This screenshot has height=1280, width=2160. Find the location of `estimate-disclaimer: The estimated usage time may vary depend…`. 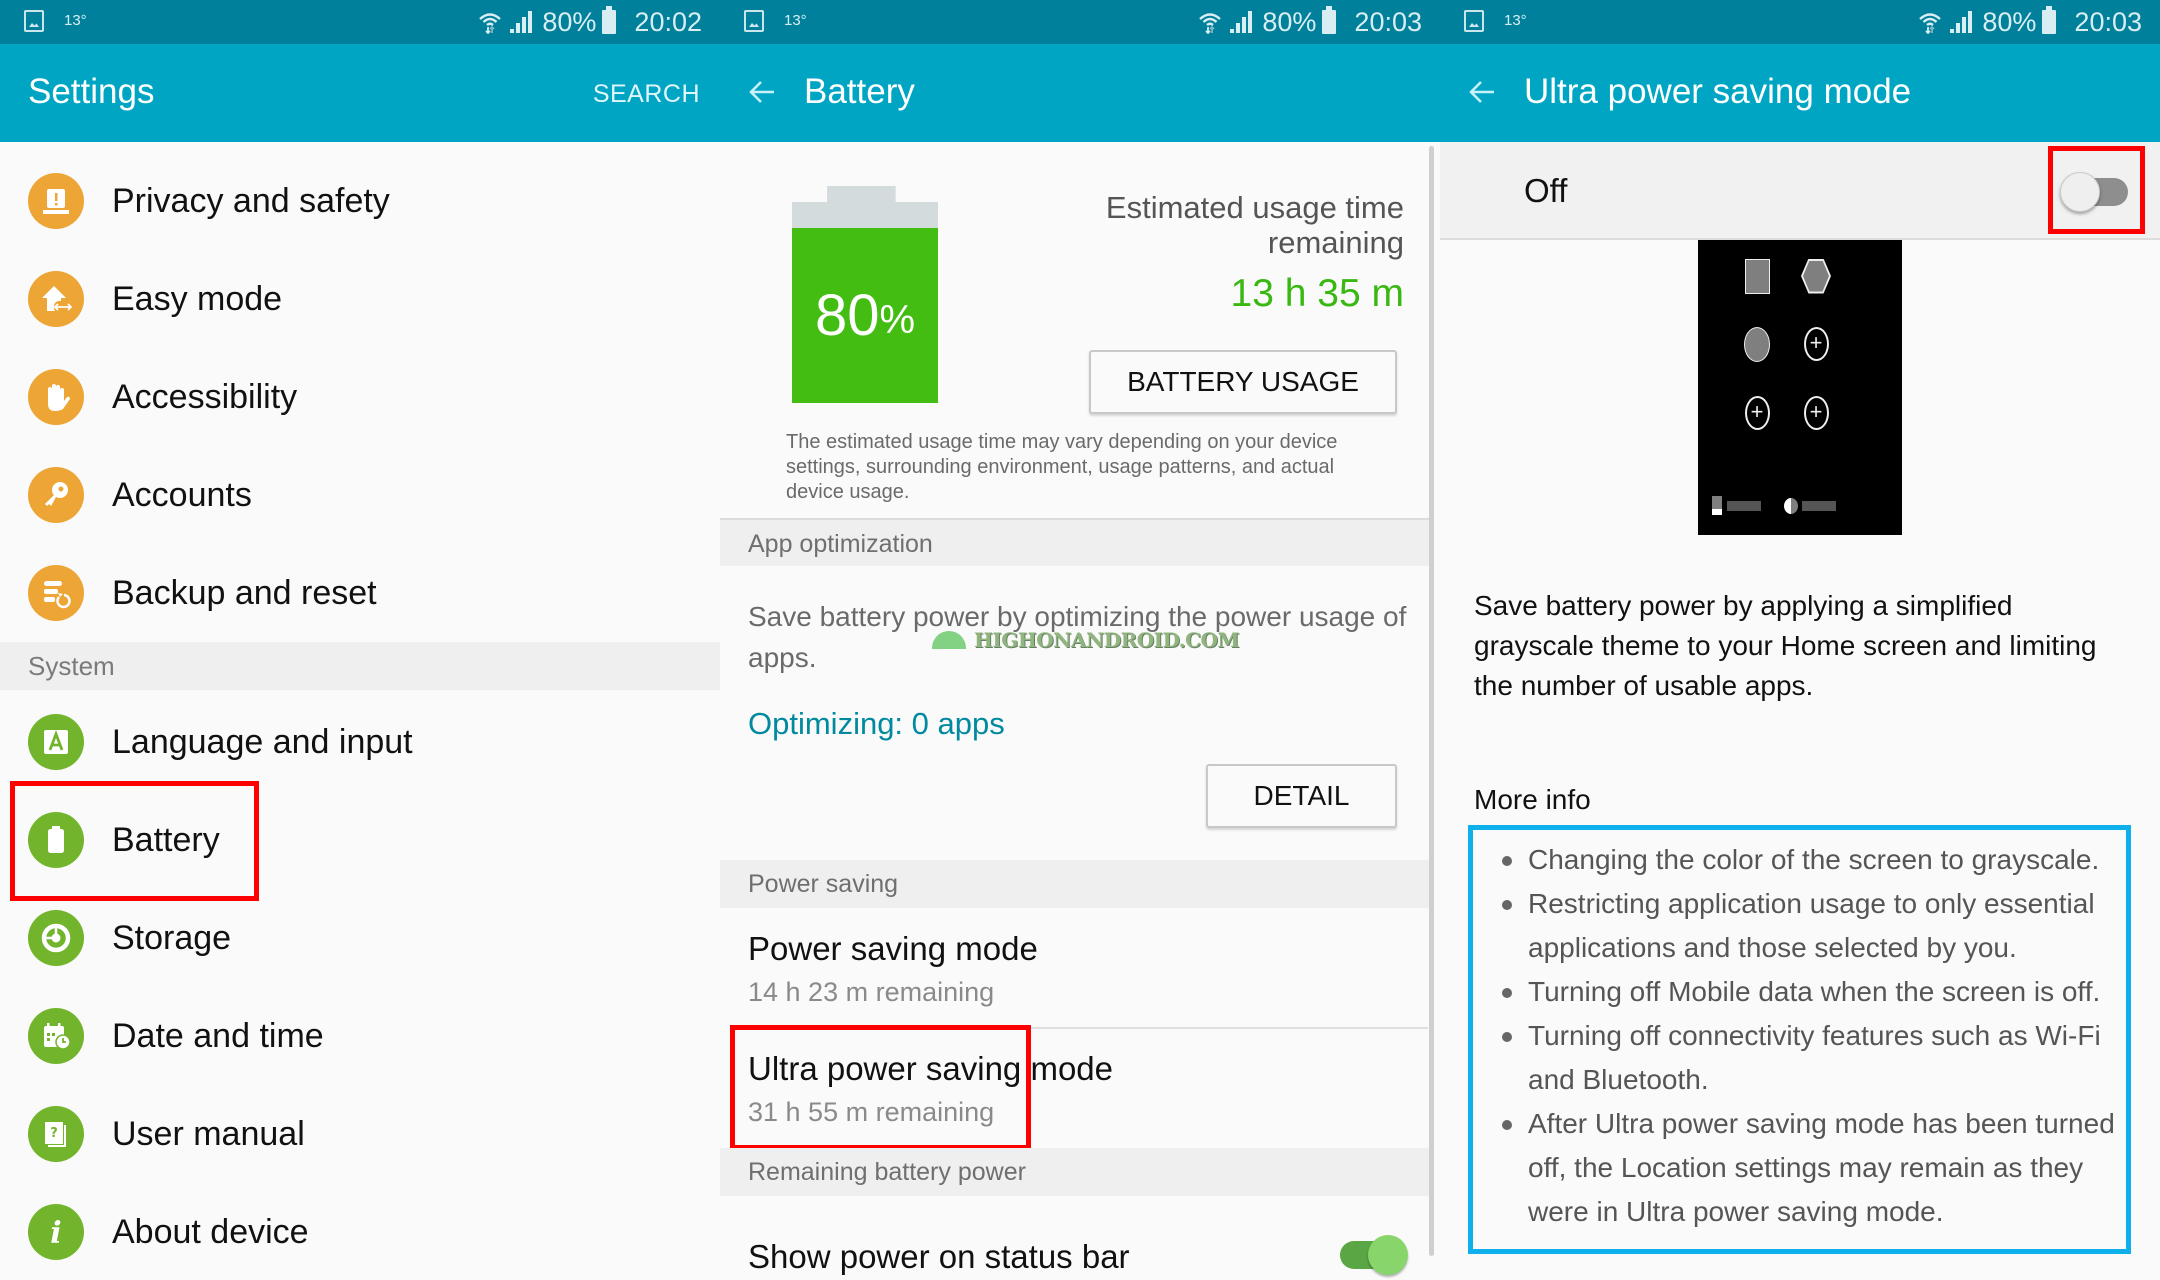

estimate-disclaimer: The estimated usage time may vary depend… is located at coordinates (1062, 467).